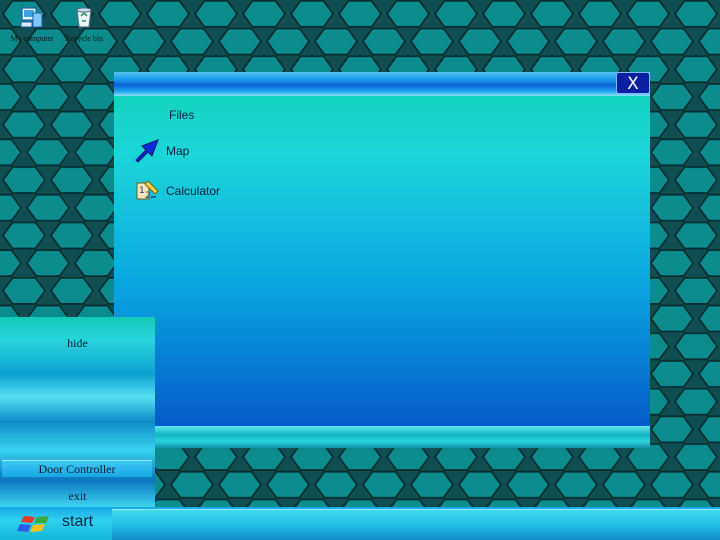 This screenshot has width=720, height=540. What do you see at coordinates (78, 521) in the screenshot?
I see `start-label: start` at bounding box center [78, 521].